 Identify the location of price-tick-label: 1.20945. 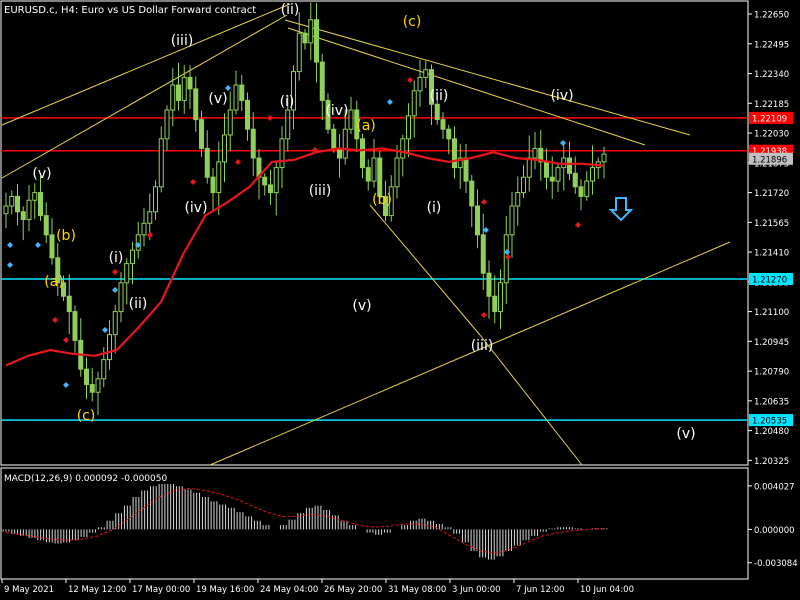
(771, 343).